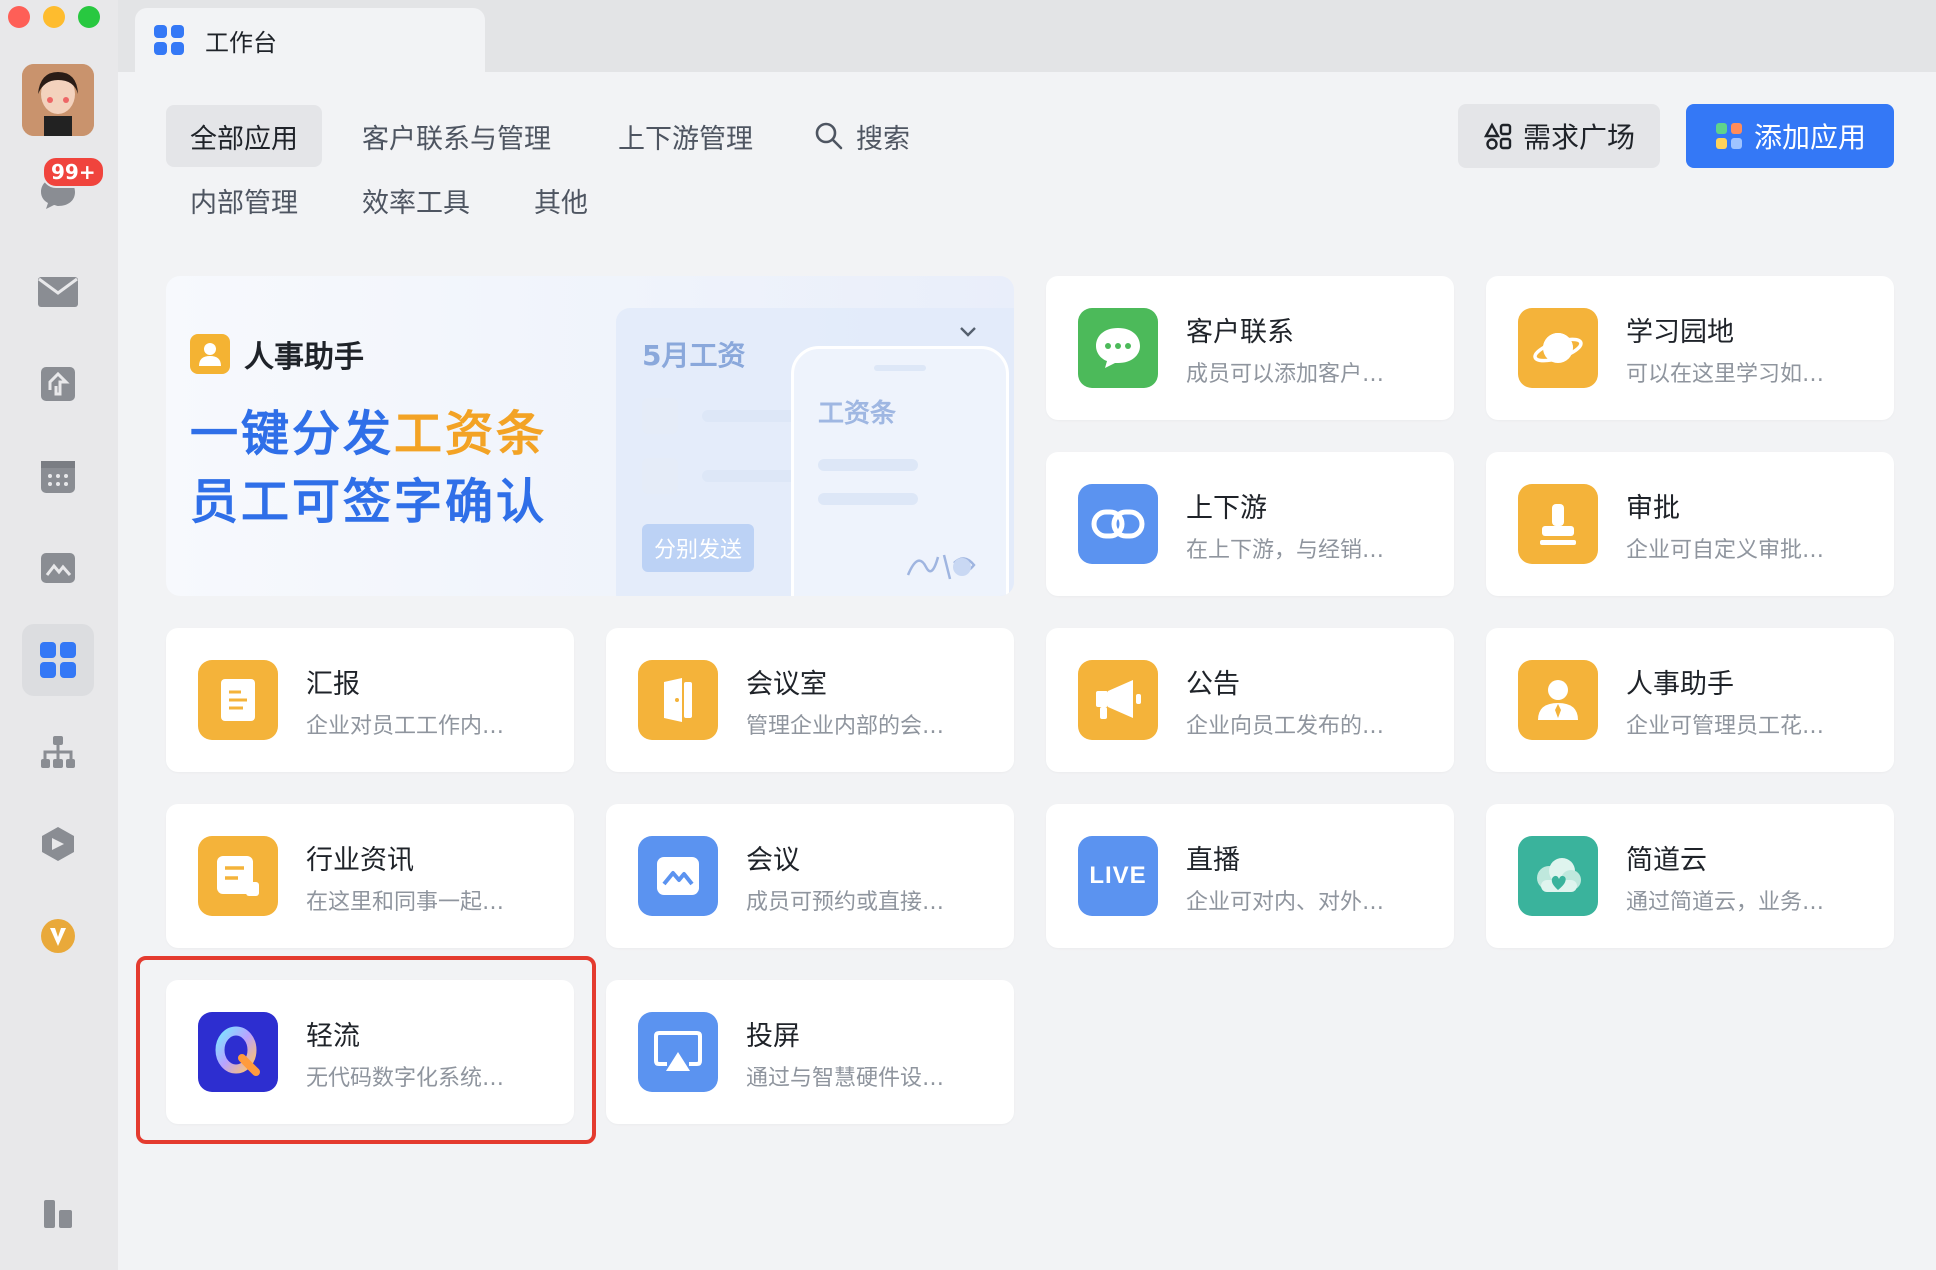 The width and height of the screenshot is (1936, 1270). I want to click on planet-icon, so click(1558, 348).